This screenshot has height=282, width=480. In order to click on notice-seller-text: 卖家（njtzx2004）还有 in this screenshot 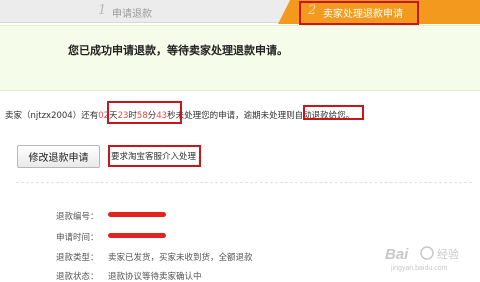, I will do `click(52, 116)`.